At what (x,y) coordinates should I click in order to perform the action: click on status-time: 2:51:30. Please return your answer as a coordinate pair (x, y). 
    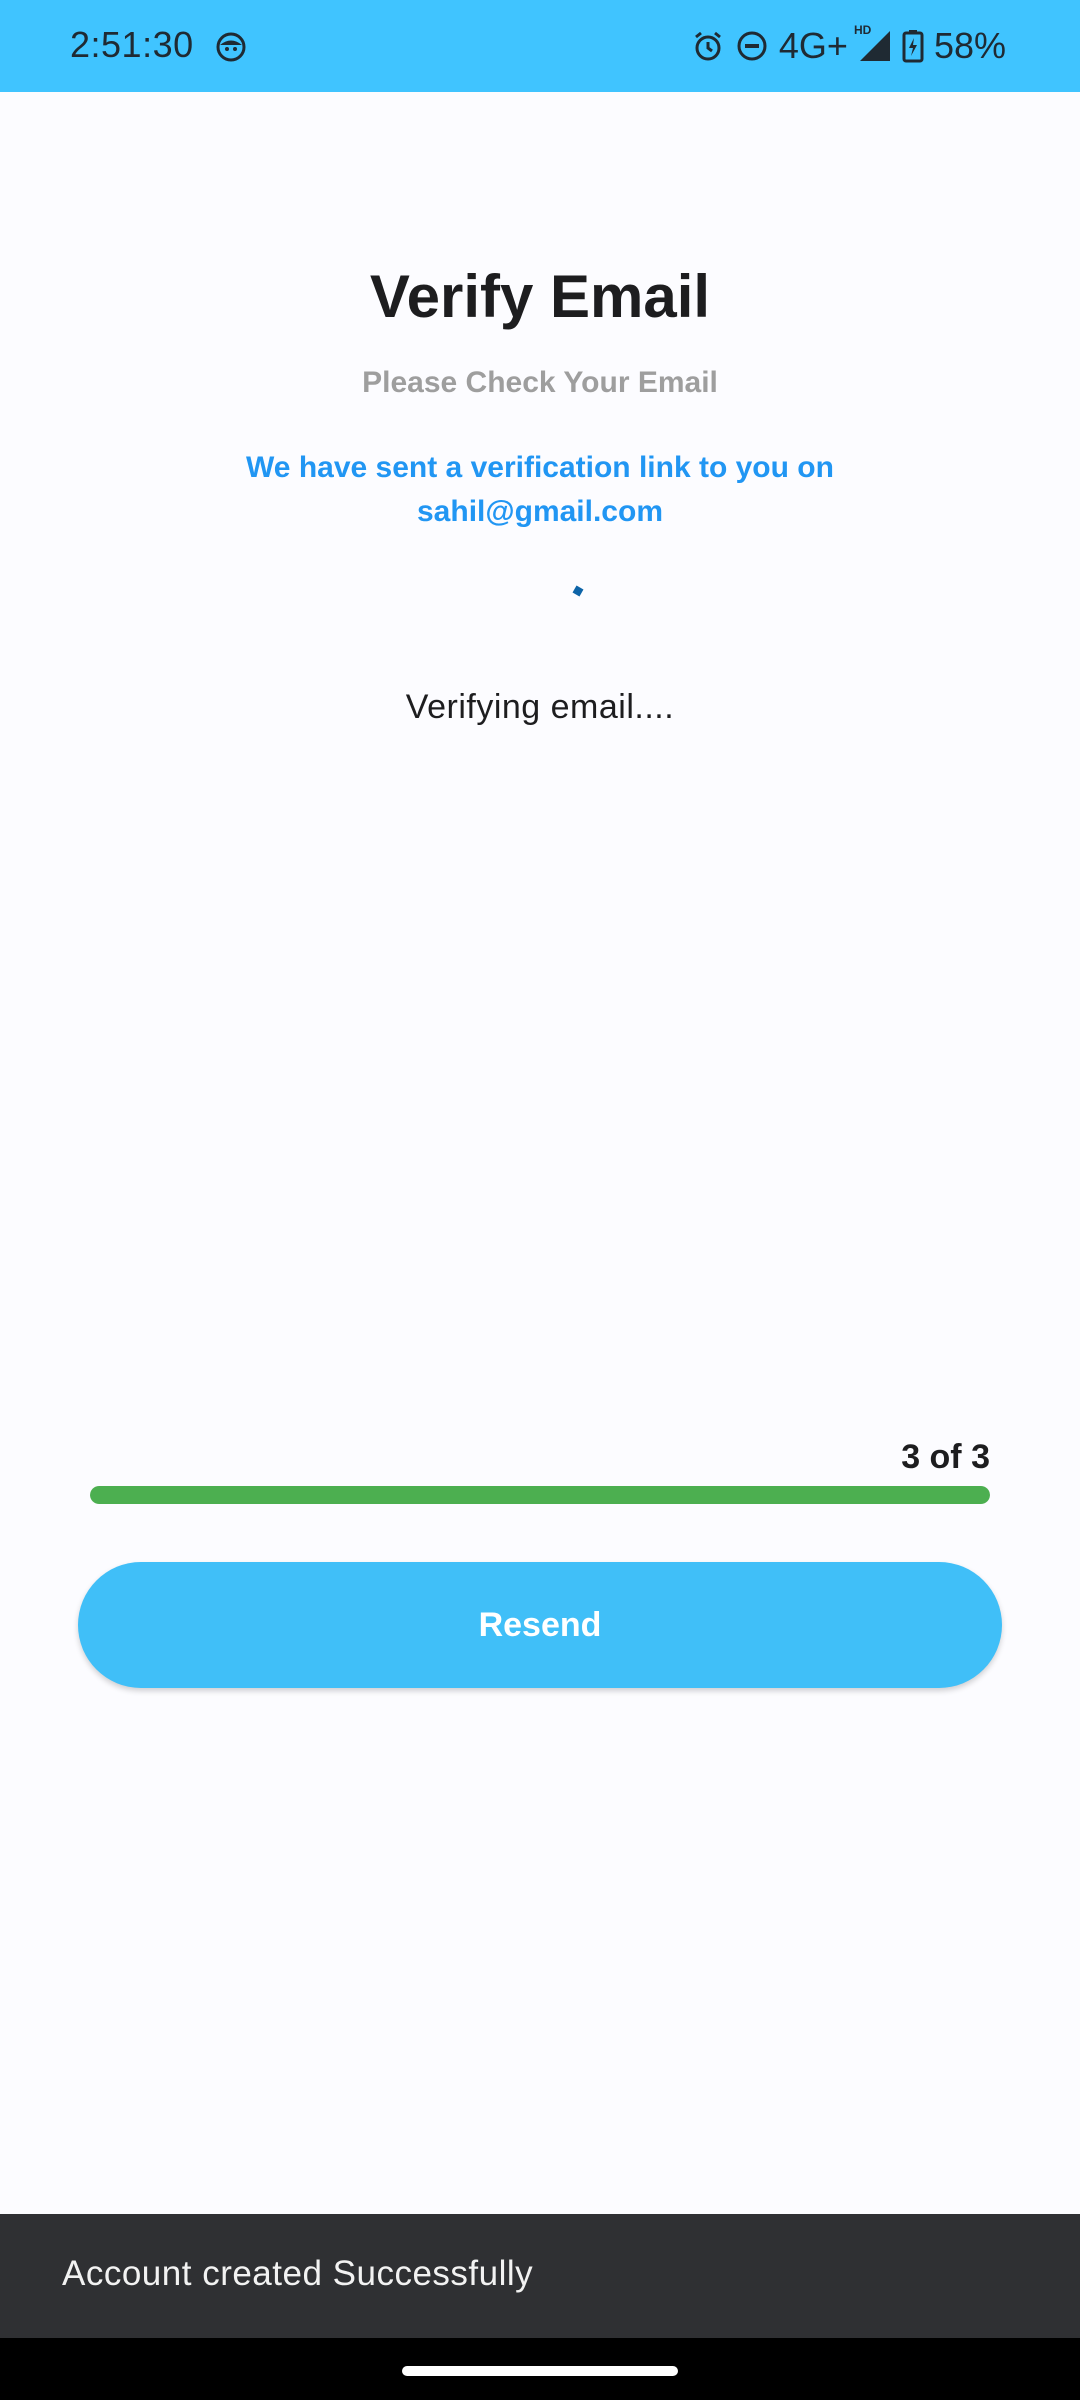
    Looking at the image, I should click on (132, 44).